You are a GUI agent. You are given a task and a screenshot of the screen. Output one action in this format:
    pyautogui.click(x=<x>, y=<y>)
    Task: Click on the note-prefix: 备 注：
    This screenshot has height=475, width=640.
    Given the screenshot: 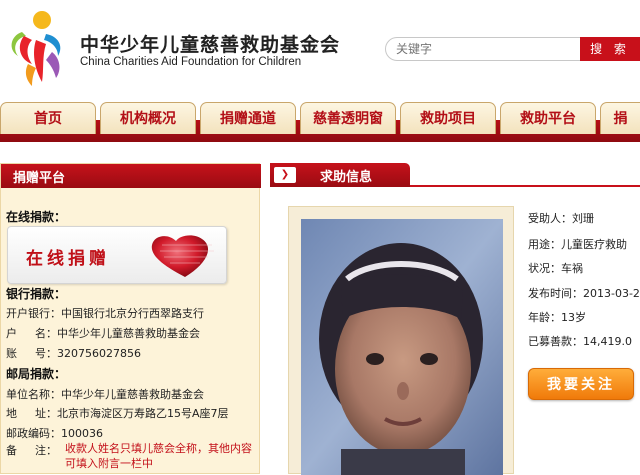 What is the action you would take?
    pyautogui.click(x=31, y=450)
    